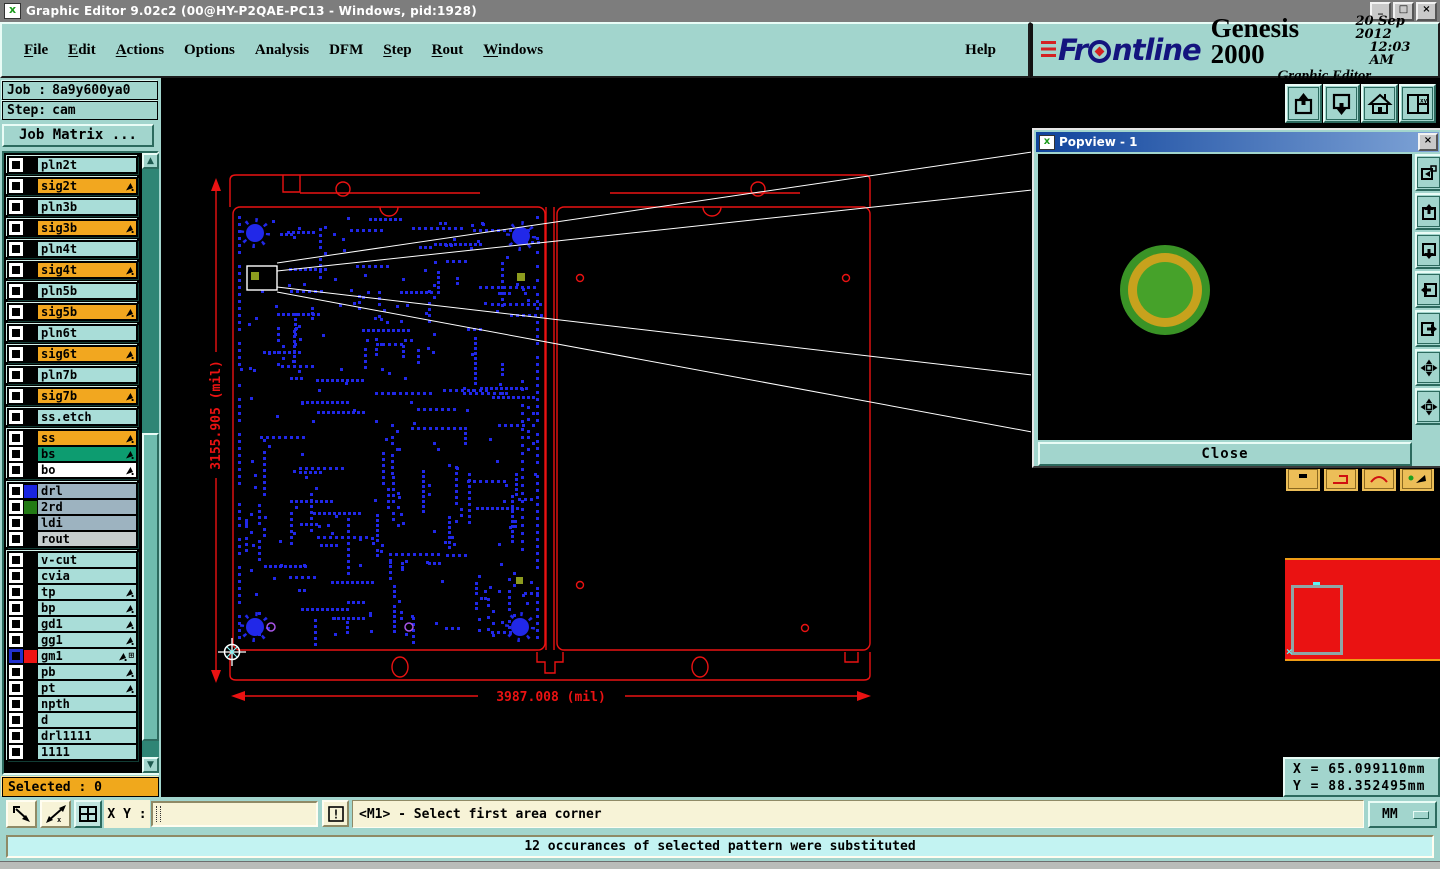 Image resolution: width=1440 pixels, height=869 pixels. Describe the element at coordinates (87, 752) in the screenshot. I see `layer-label-1111: 1111` at that location.